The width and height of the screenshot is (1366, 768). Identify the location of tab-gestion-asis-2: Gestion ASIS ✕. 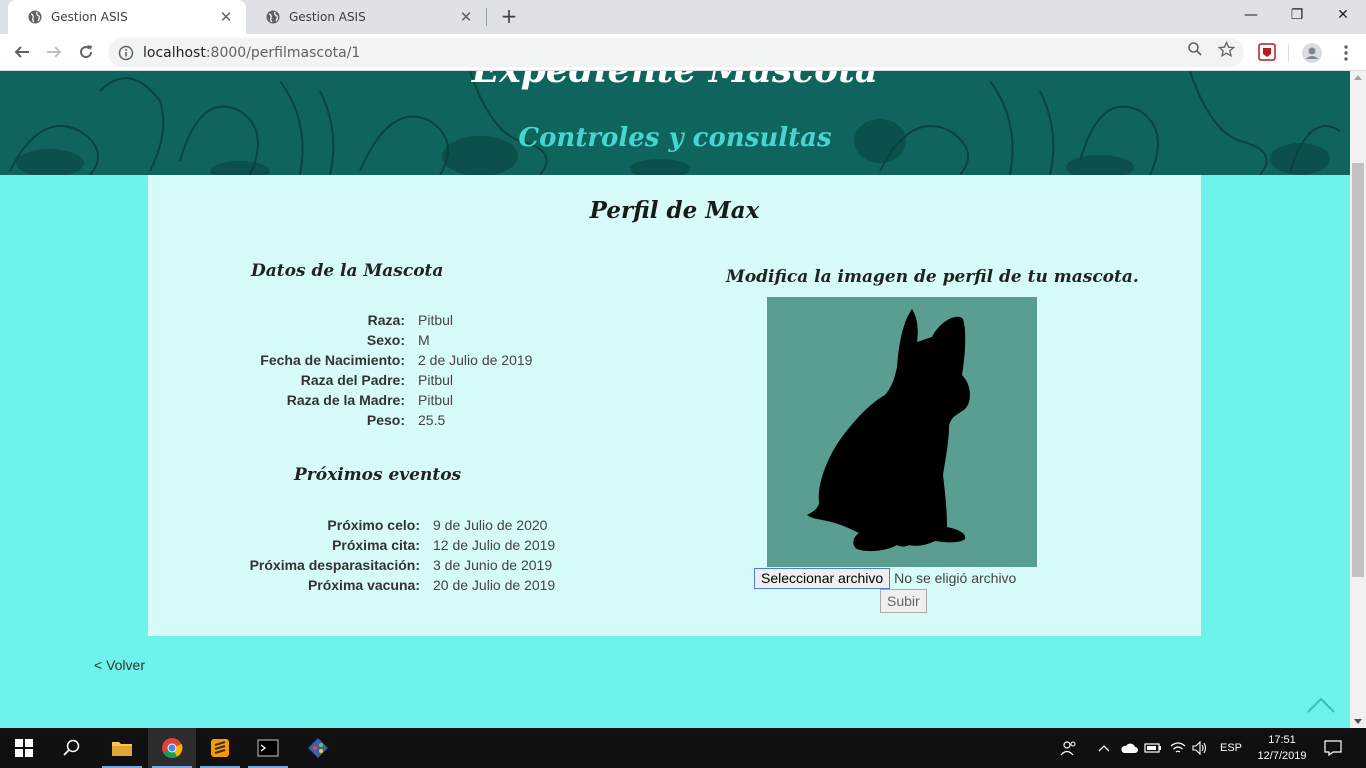
(366, 17).